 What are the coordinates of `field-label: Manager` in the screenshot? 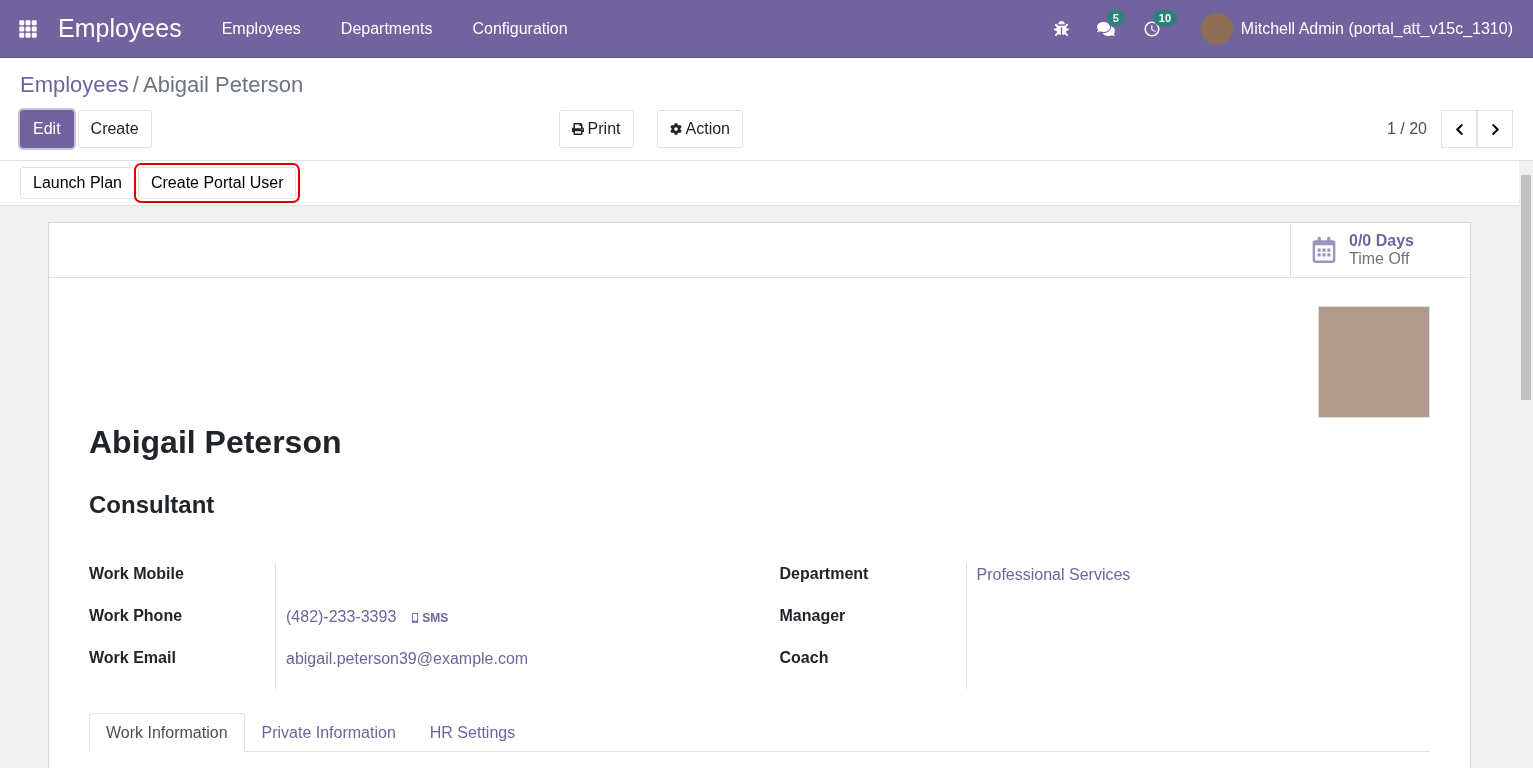 It's located at (873, 626).